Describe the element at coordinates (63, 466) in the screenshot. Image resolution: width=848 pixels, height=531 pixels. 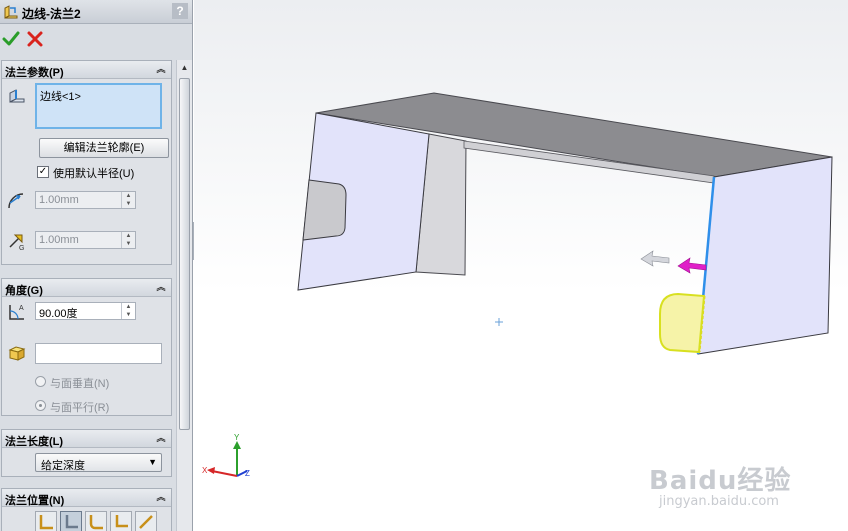
I see `end-condition-value: 给定深度` at that location.